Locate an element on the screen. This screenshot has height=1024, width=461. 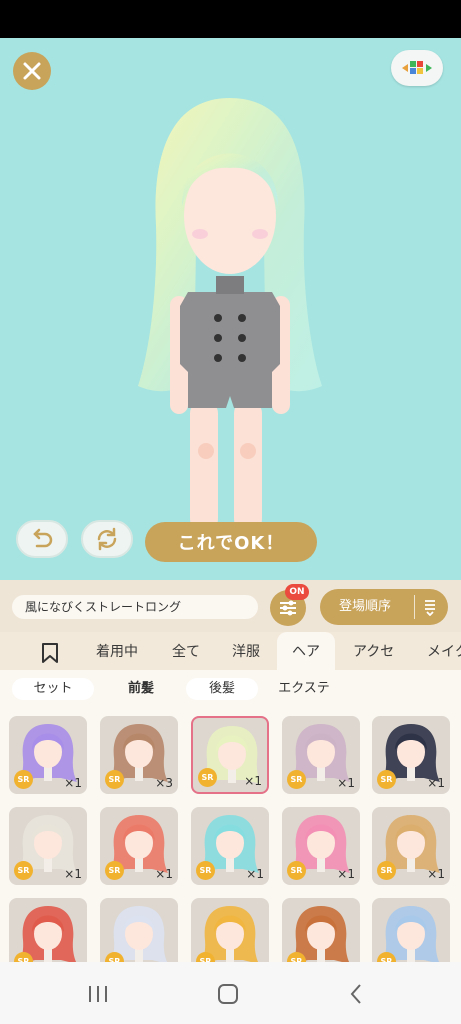
close-icon is located at coordinates (32, 71).